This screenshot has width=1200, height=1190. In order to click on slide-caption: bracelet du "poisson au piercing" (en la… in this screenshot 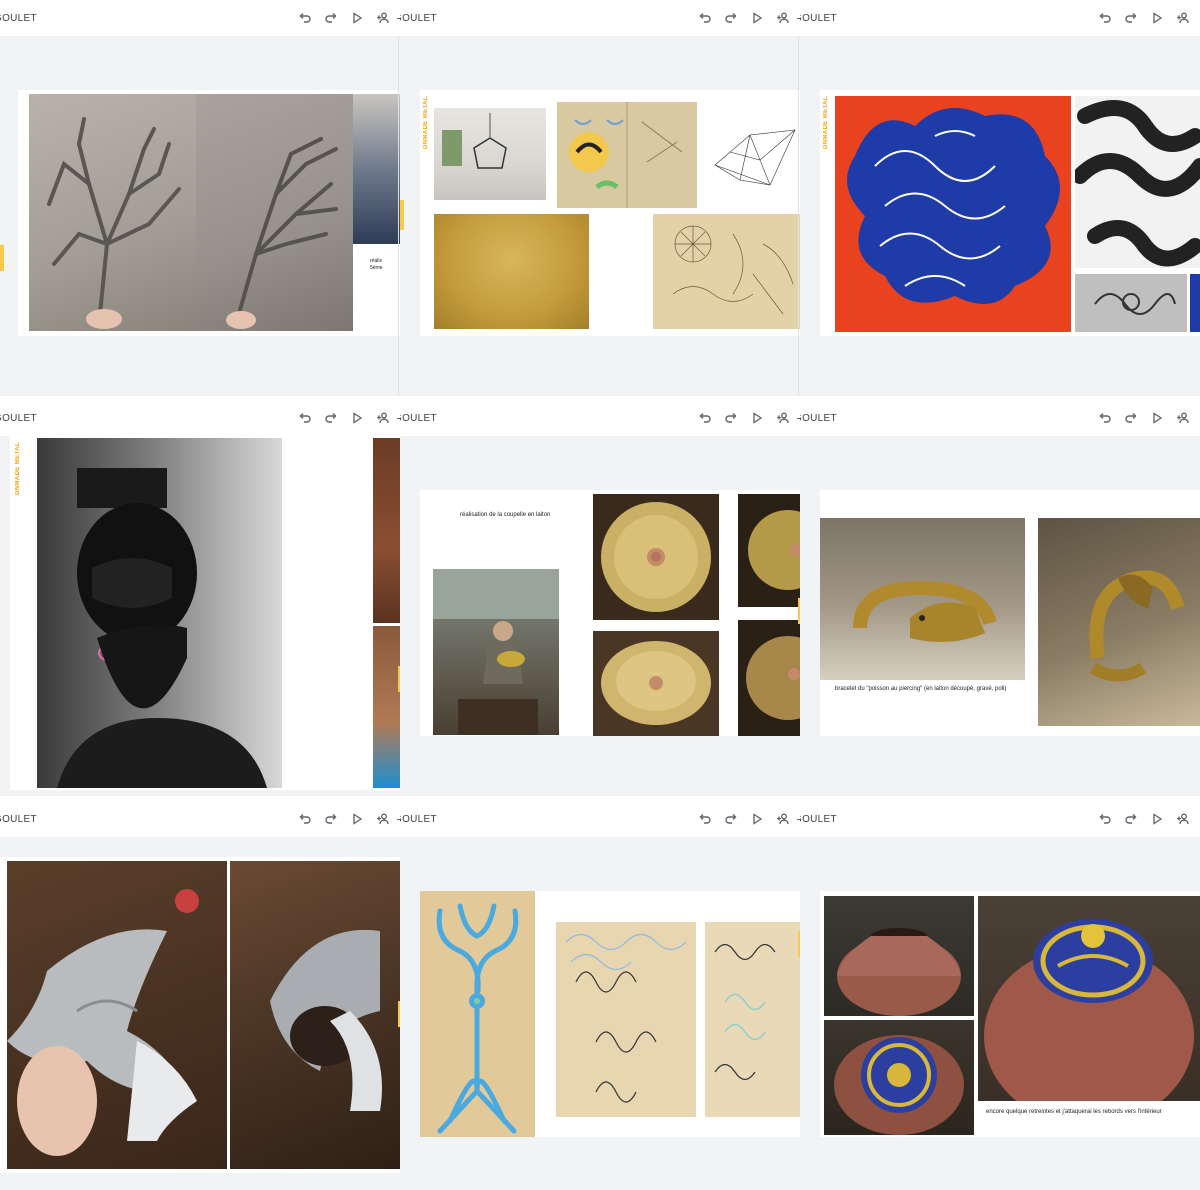, I will do `click(921, 689)`.